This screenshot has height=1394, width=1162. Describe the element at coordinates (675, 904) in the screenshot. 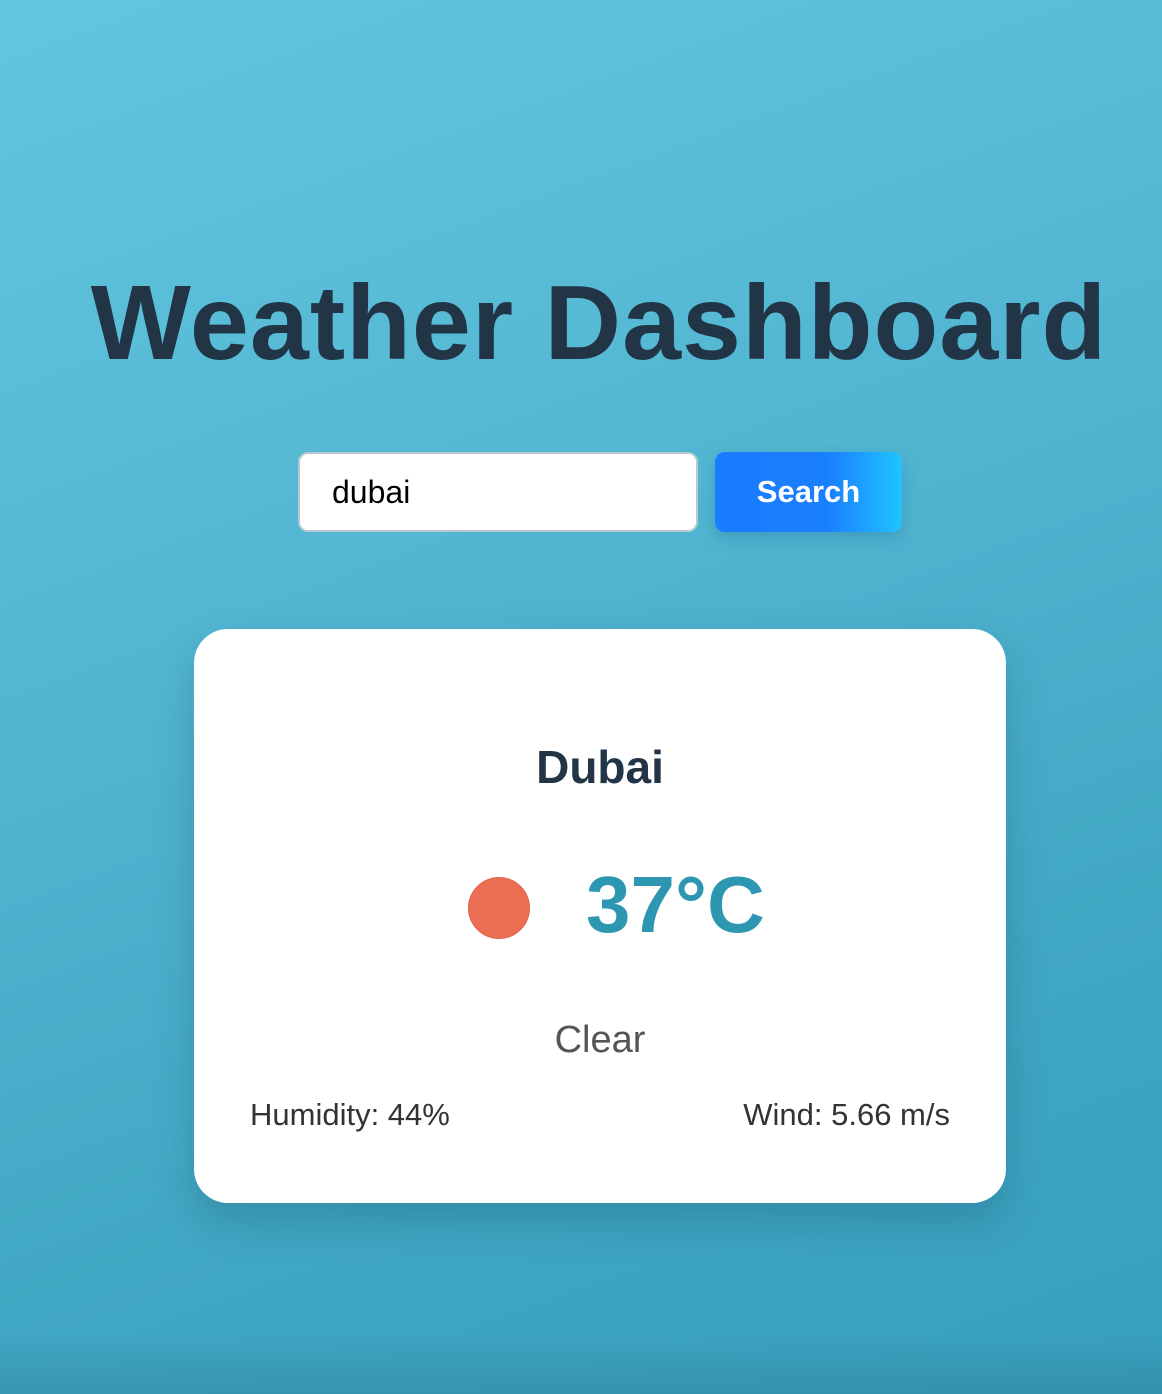

I see `temperature: 37°C` at that location.